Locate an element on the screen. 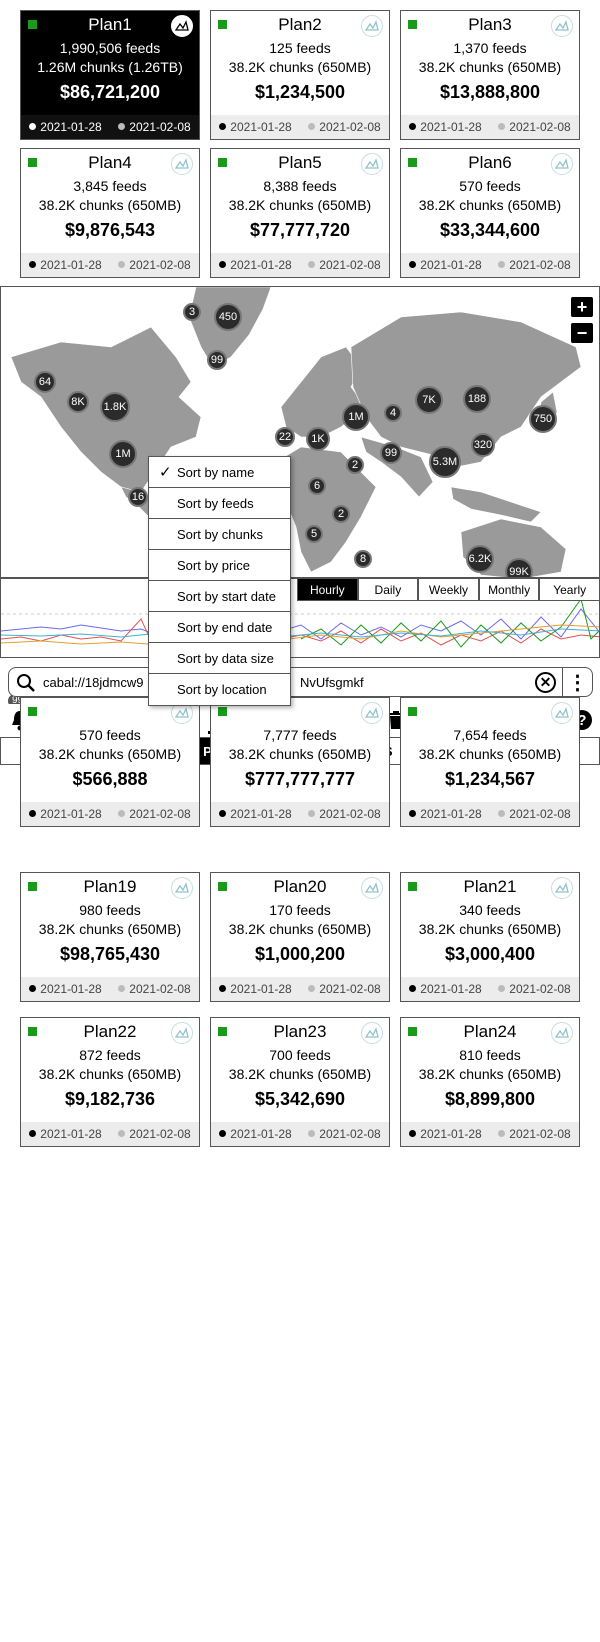 The image size is (600, 1642). map-cluster-marker: 6.2K is located at coordinates (480, 559).